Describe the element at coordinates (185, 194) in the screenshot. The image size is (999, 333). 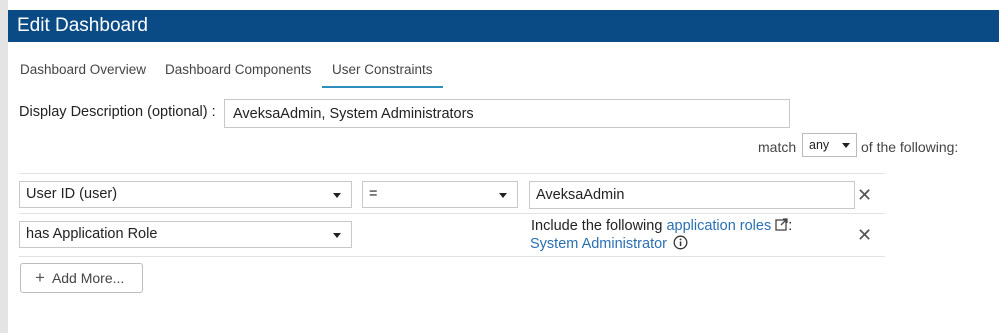
I see `attribute-select: User ID (user)` at that location.